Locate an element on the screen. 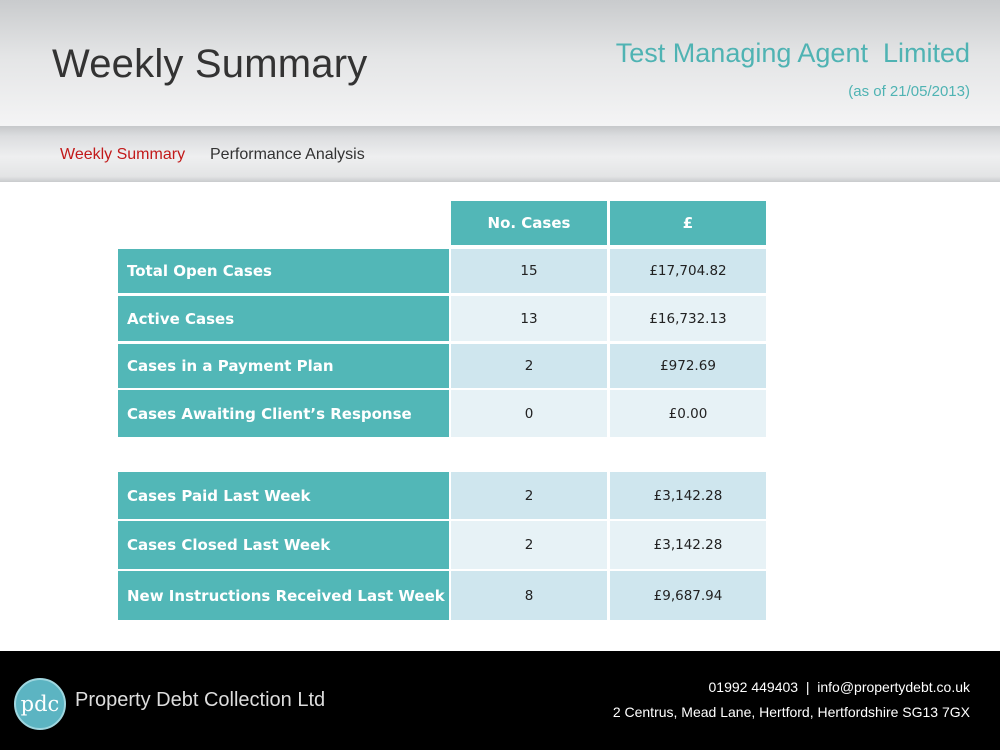  cases-cell: 0 is located at coordinates (529, 413).